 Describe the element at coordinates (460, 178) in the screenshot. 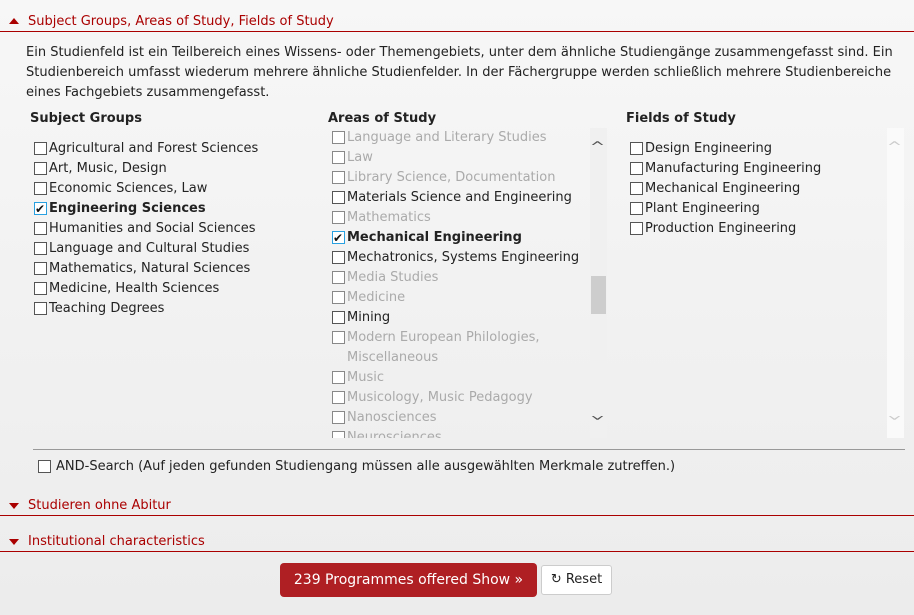

I see `list-item: Library Science, Documentation` at that location.